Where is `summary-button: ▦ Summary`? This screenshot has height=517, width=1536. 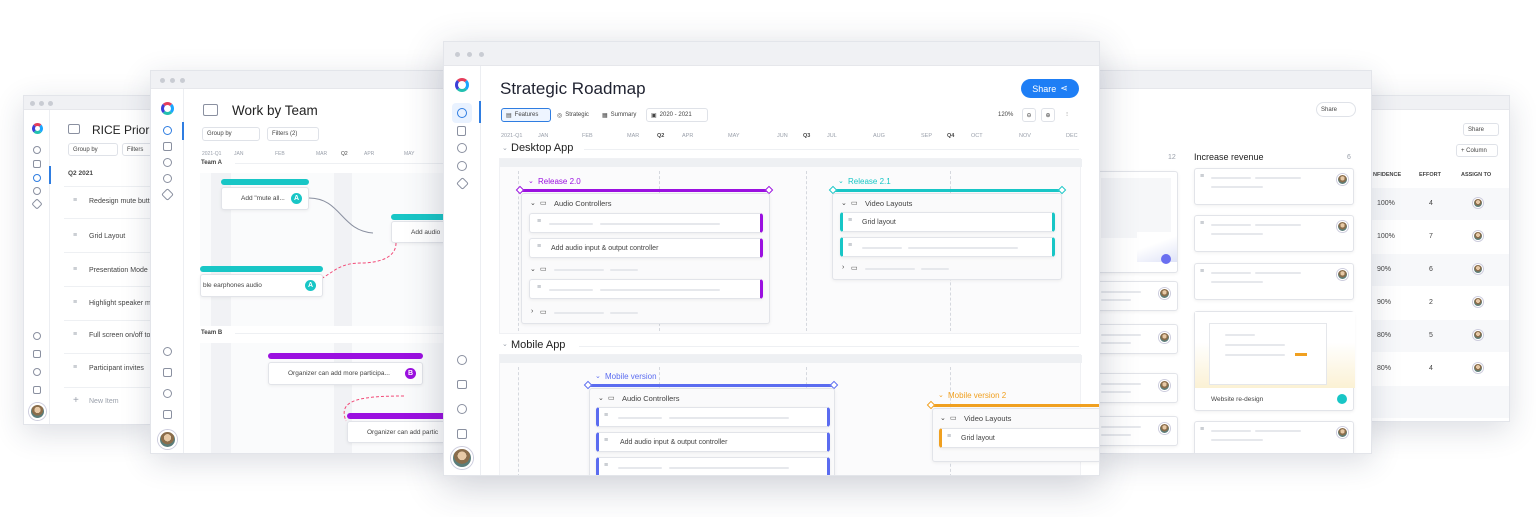
summary-button: ▦ Summary is located at coordinates (619, 115).